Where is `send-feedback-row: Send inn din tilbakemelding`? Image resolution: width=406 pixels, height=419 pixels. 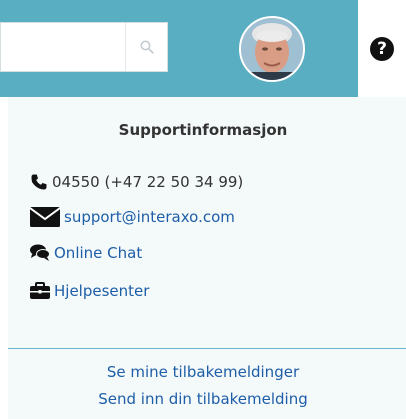 send-feedback-row: Send inn din tilbakemelding is located at coordinates (203, 399).